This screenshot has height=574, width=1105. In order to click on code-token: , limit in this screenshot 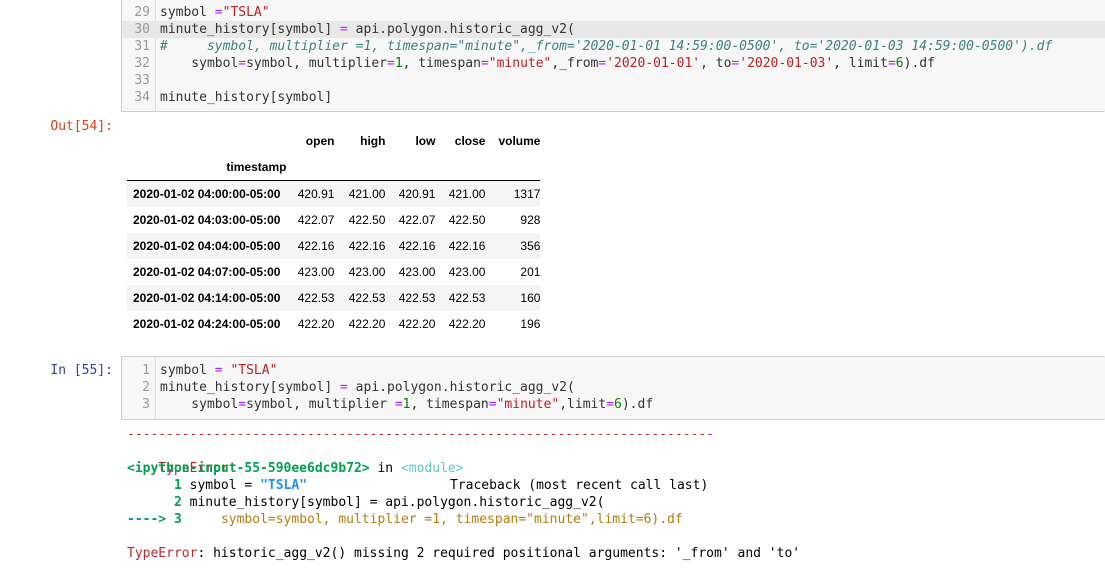, I will do `click(860, 63)`.